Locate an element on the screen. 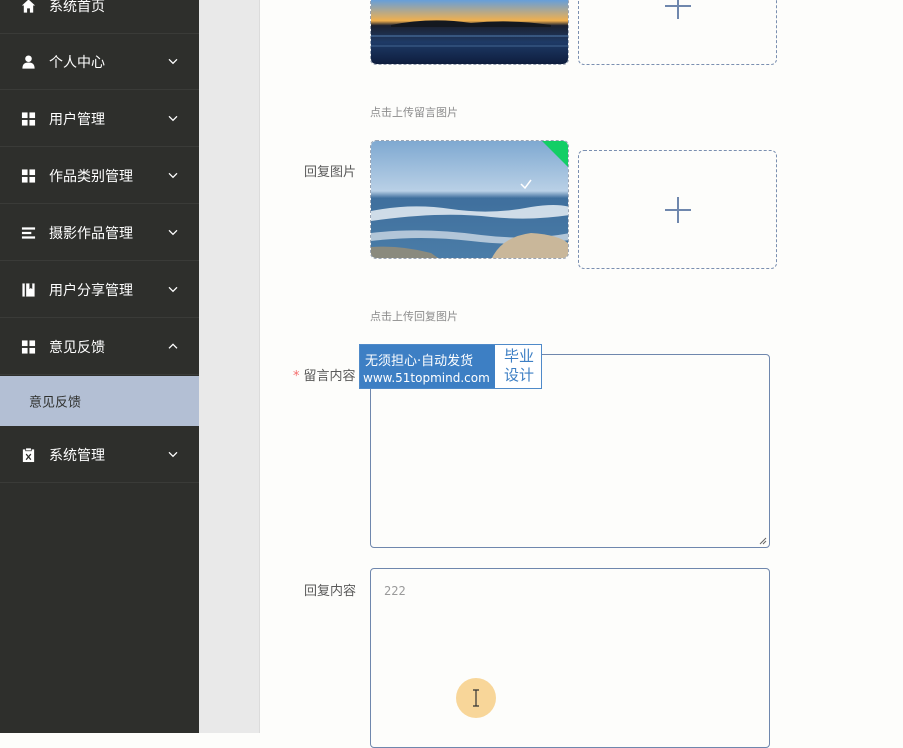 The image size is (903, 748). menu-label-feedback: 意见反馈 is located at coordinates (77, 347).